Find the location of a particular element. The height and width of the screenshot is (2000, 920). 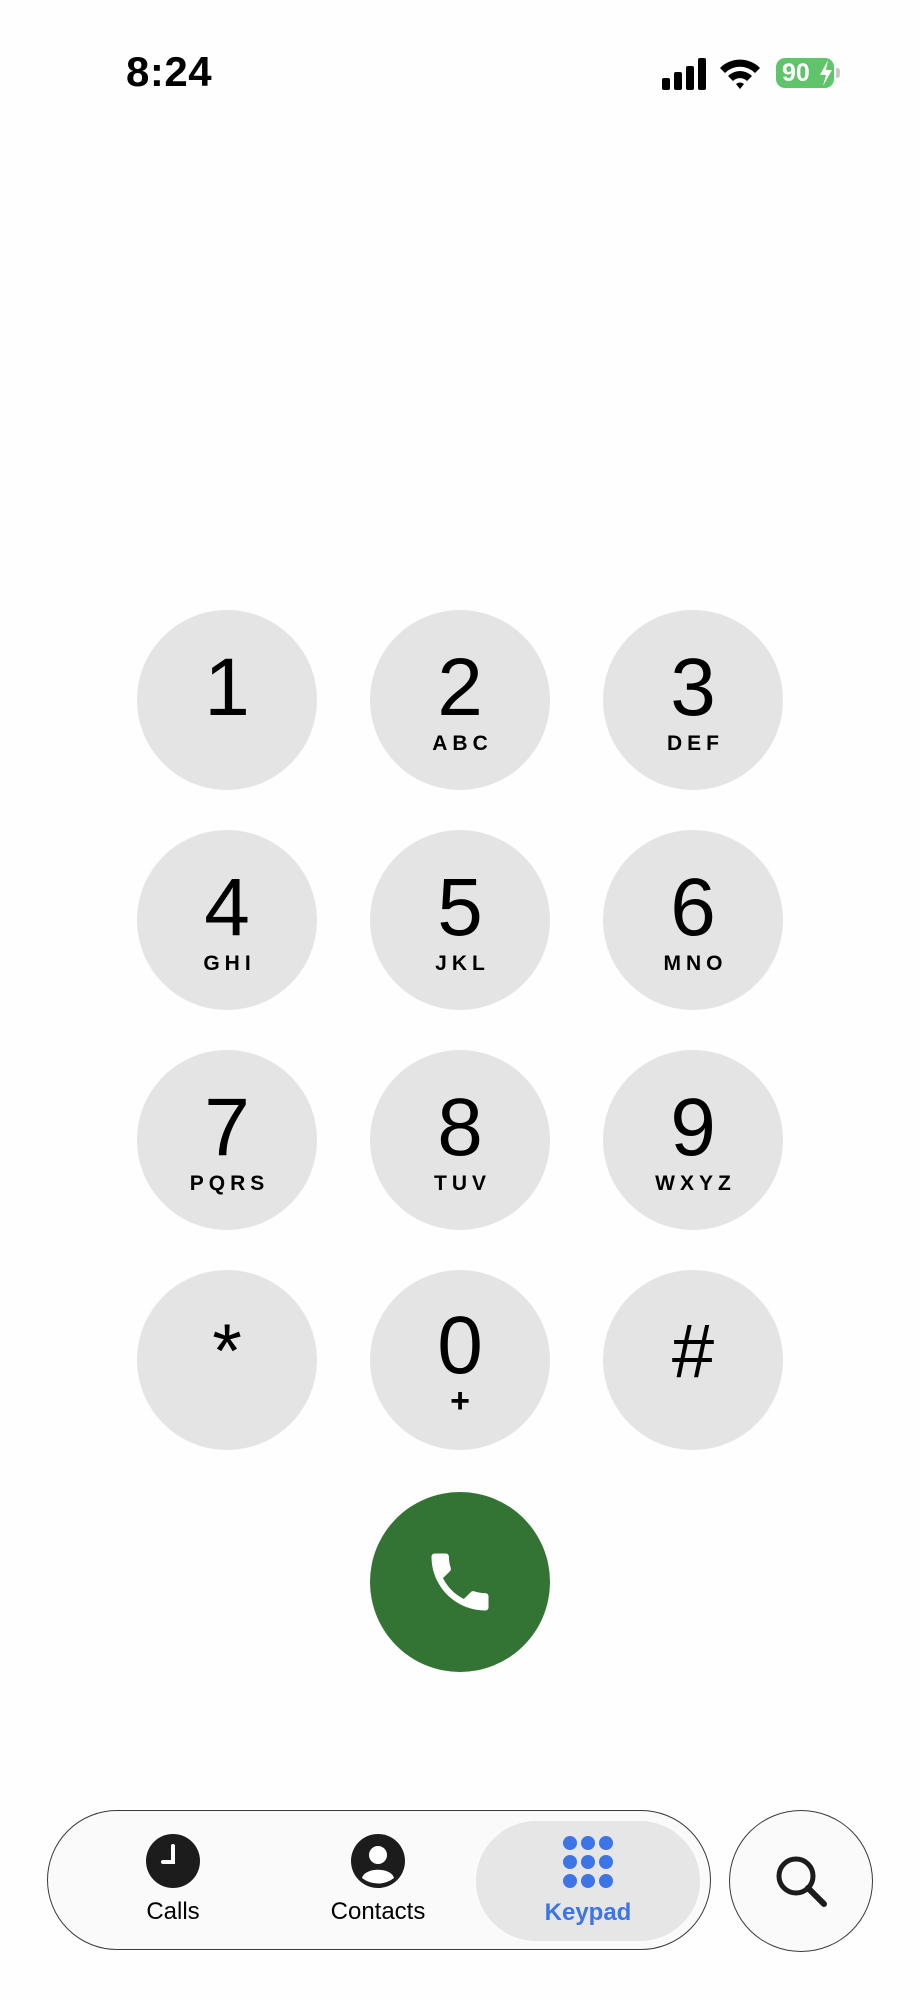

search-button is located at coordinates (801, 1881).